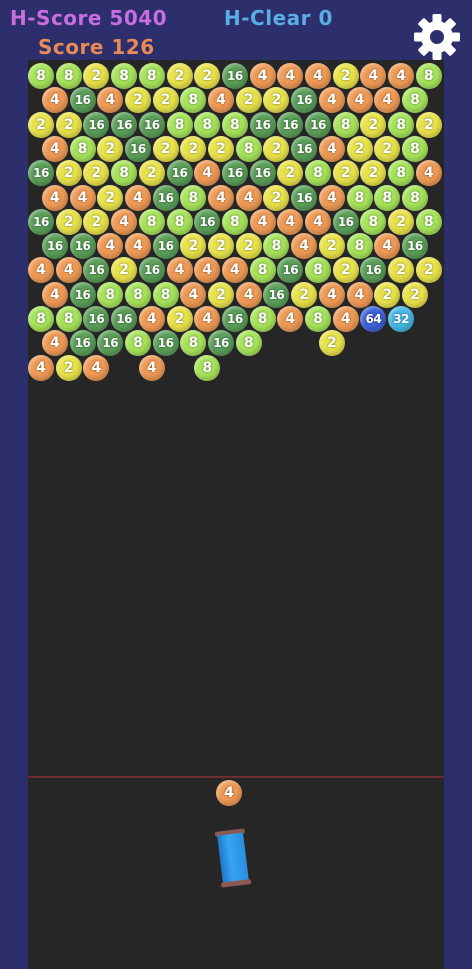 This screenshot has width=472, height=969. Describe the element at coordinates (401, 319) in the screenshot. I see `bubble: 32` at that location.